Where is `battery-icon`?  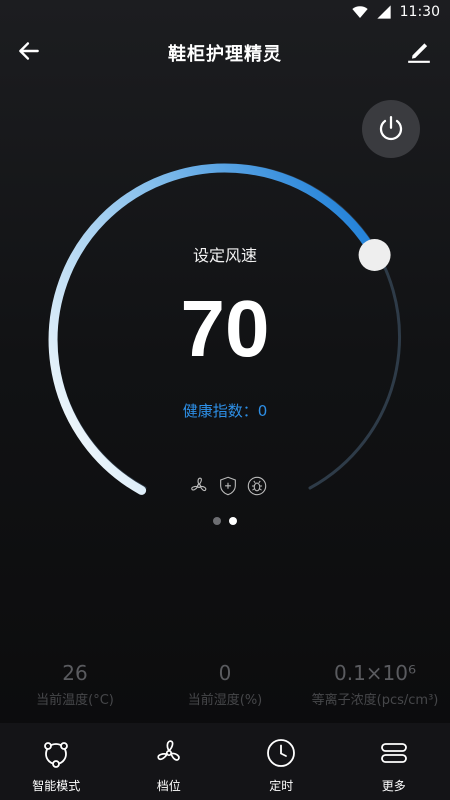 battery-icon is located at coordinates (383, 12).